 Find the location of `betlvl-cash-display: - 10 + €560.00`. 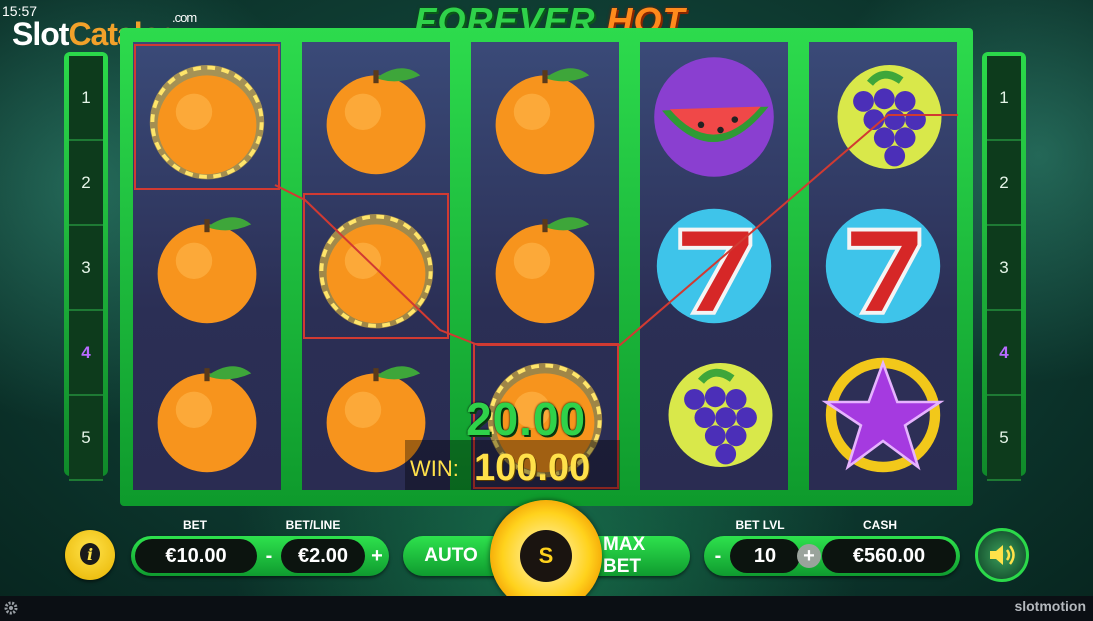

betlvl-cash-display: - 10 + €560.00 is located at coordinates (832, 556).